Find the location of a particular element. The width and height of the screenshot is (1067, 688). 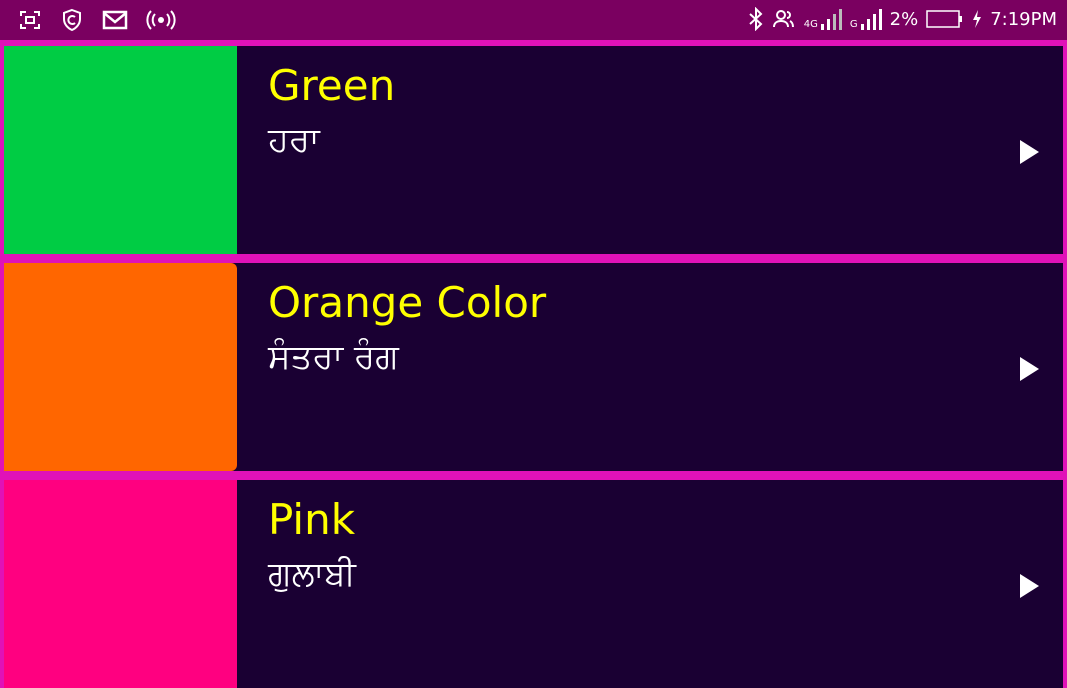

punjabi-color-name: ਗੁਲਾਬੀ is located at coordinates (312, 574).